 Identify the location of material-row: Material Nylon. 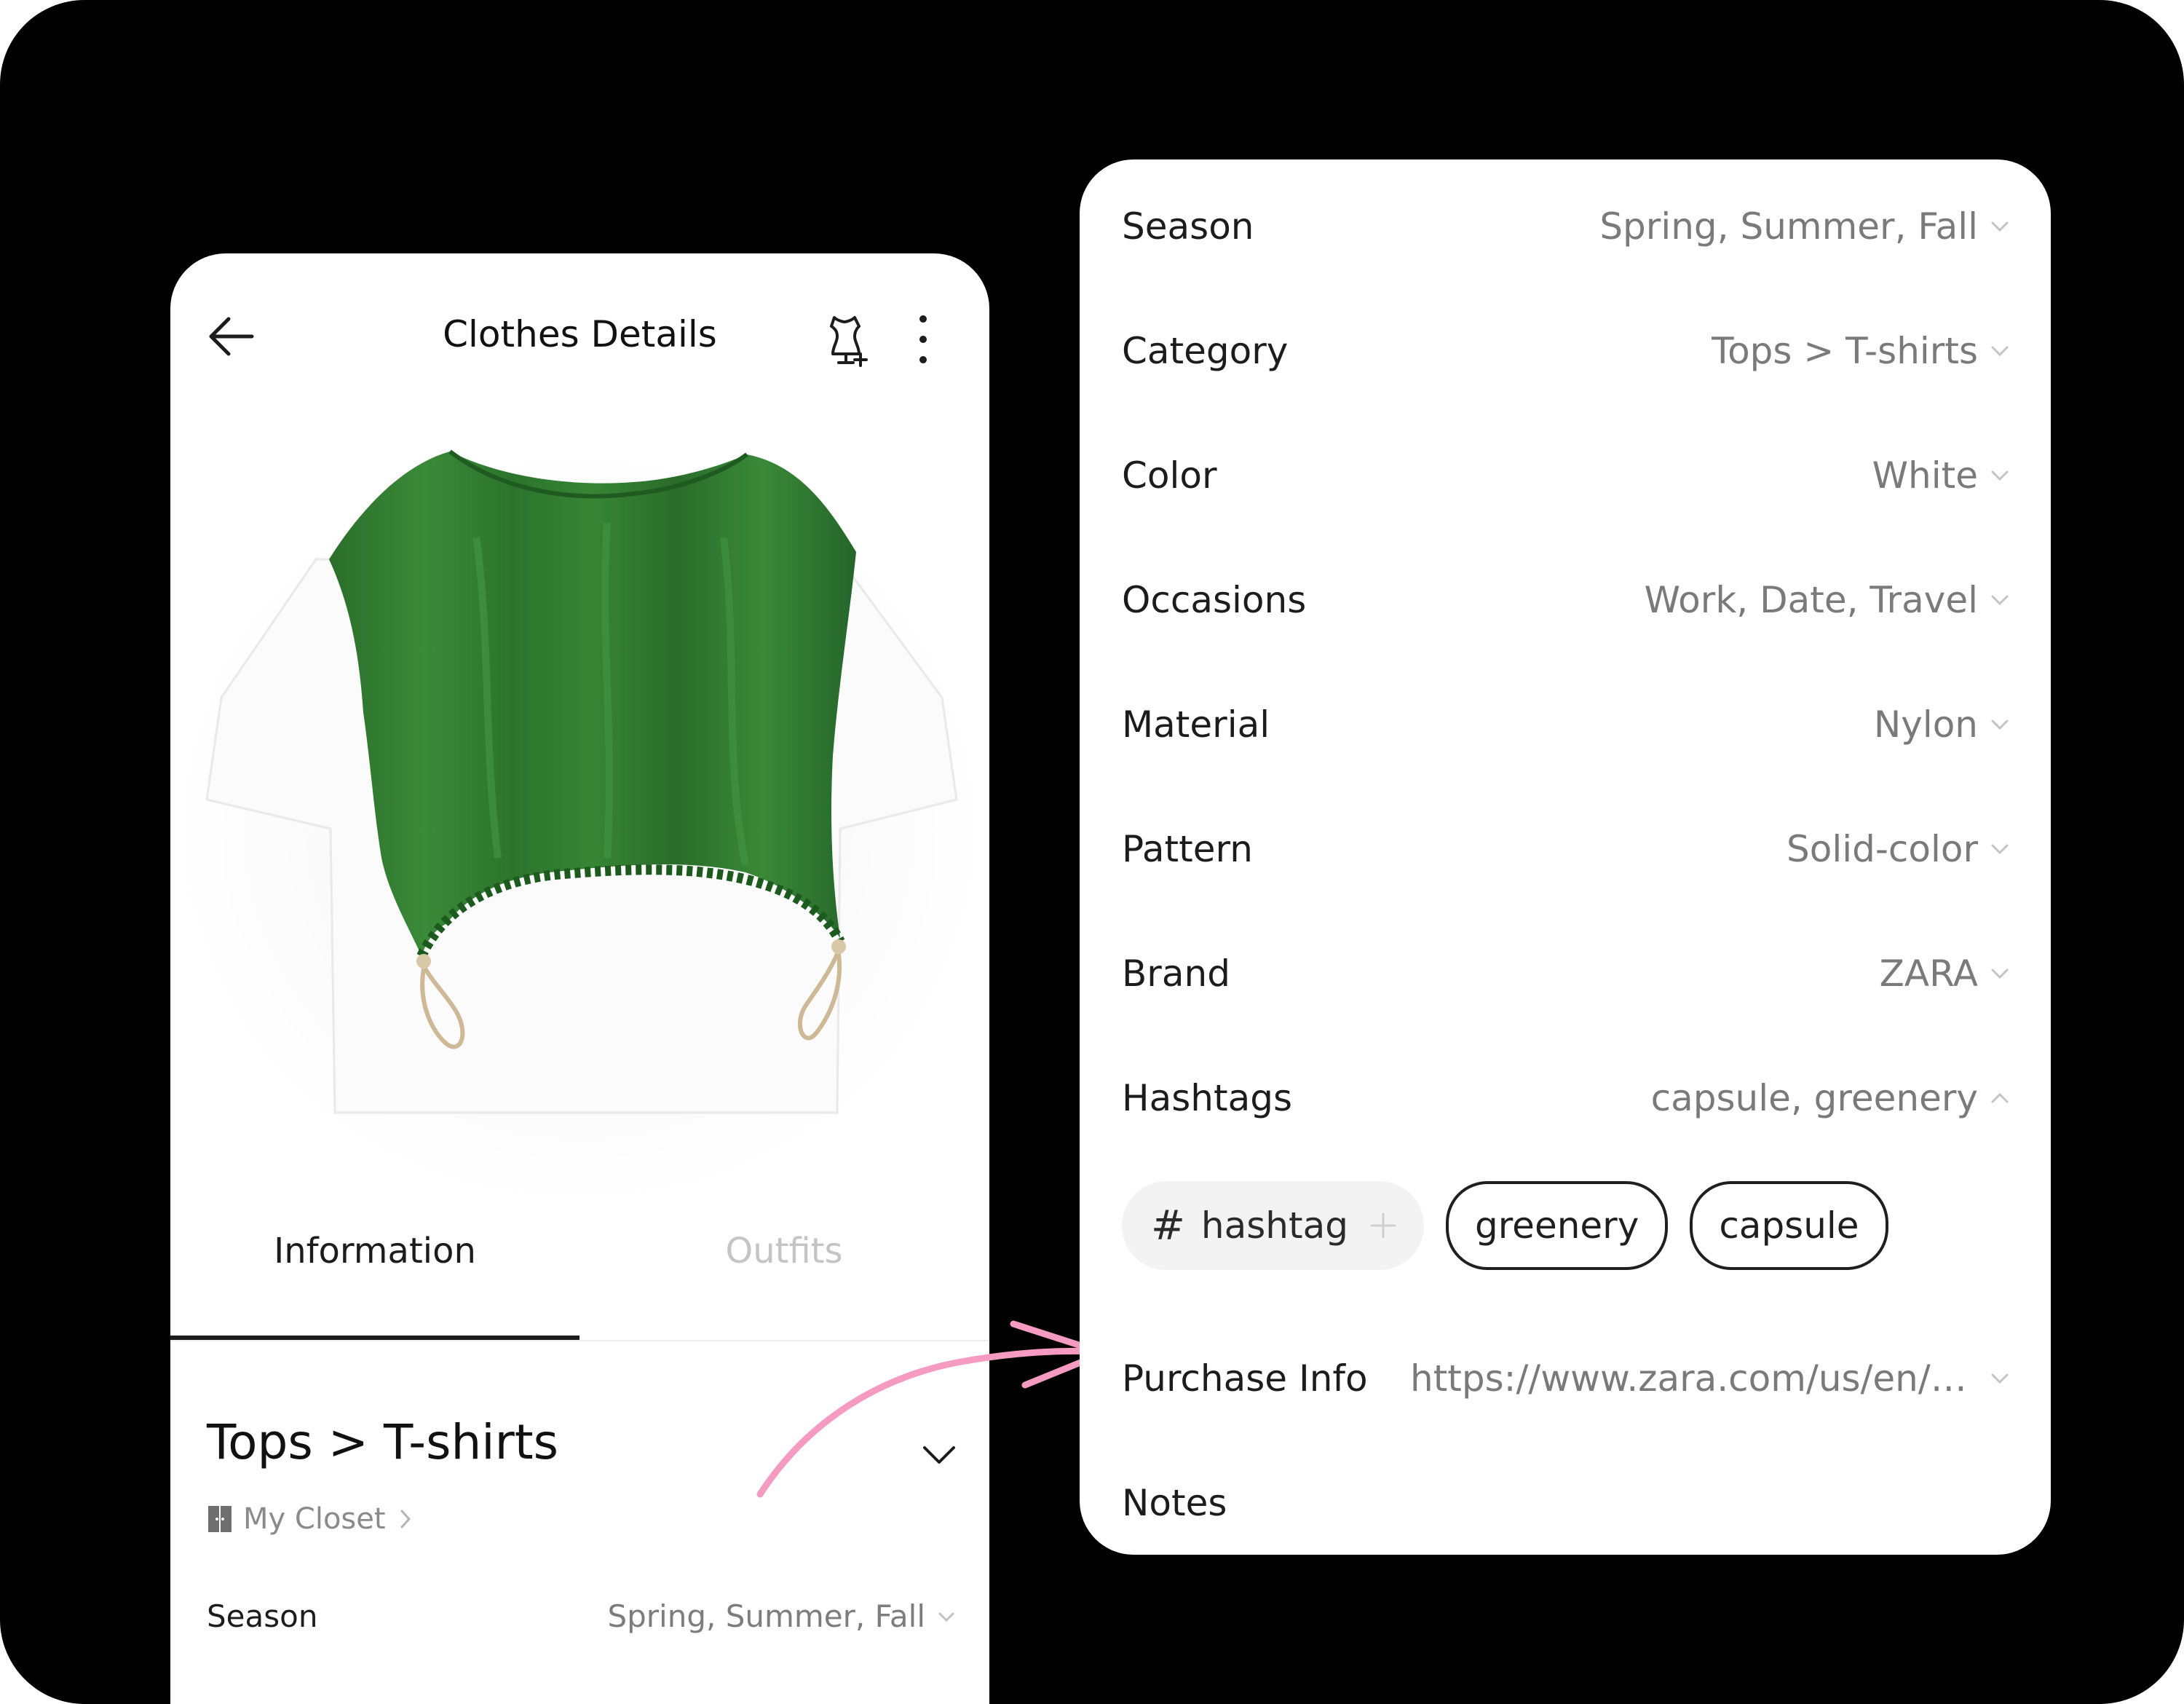
(1566, 724).